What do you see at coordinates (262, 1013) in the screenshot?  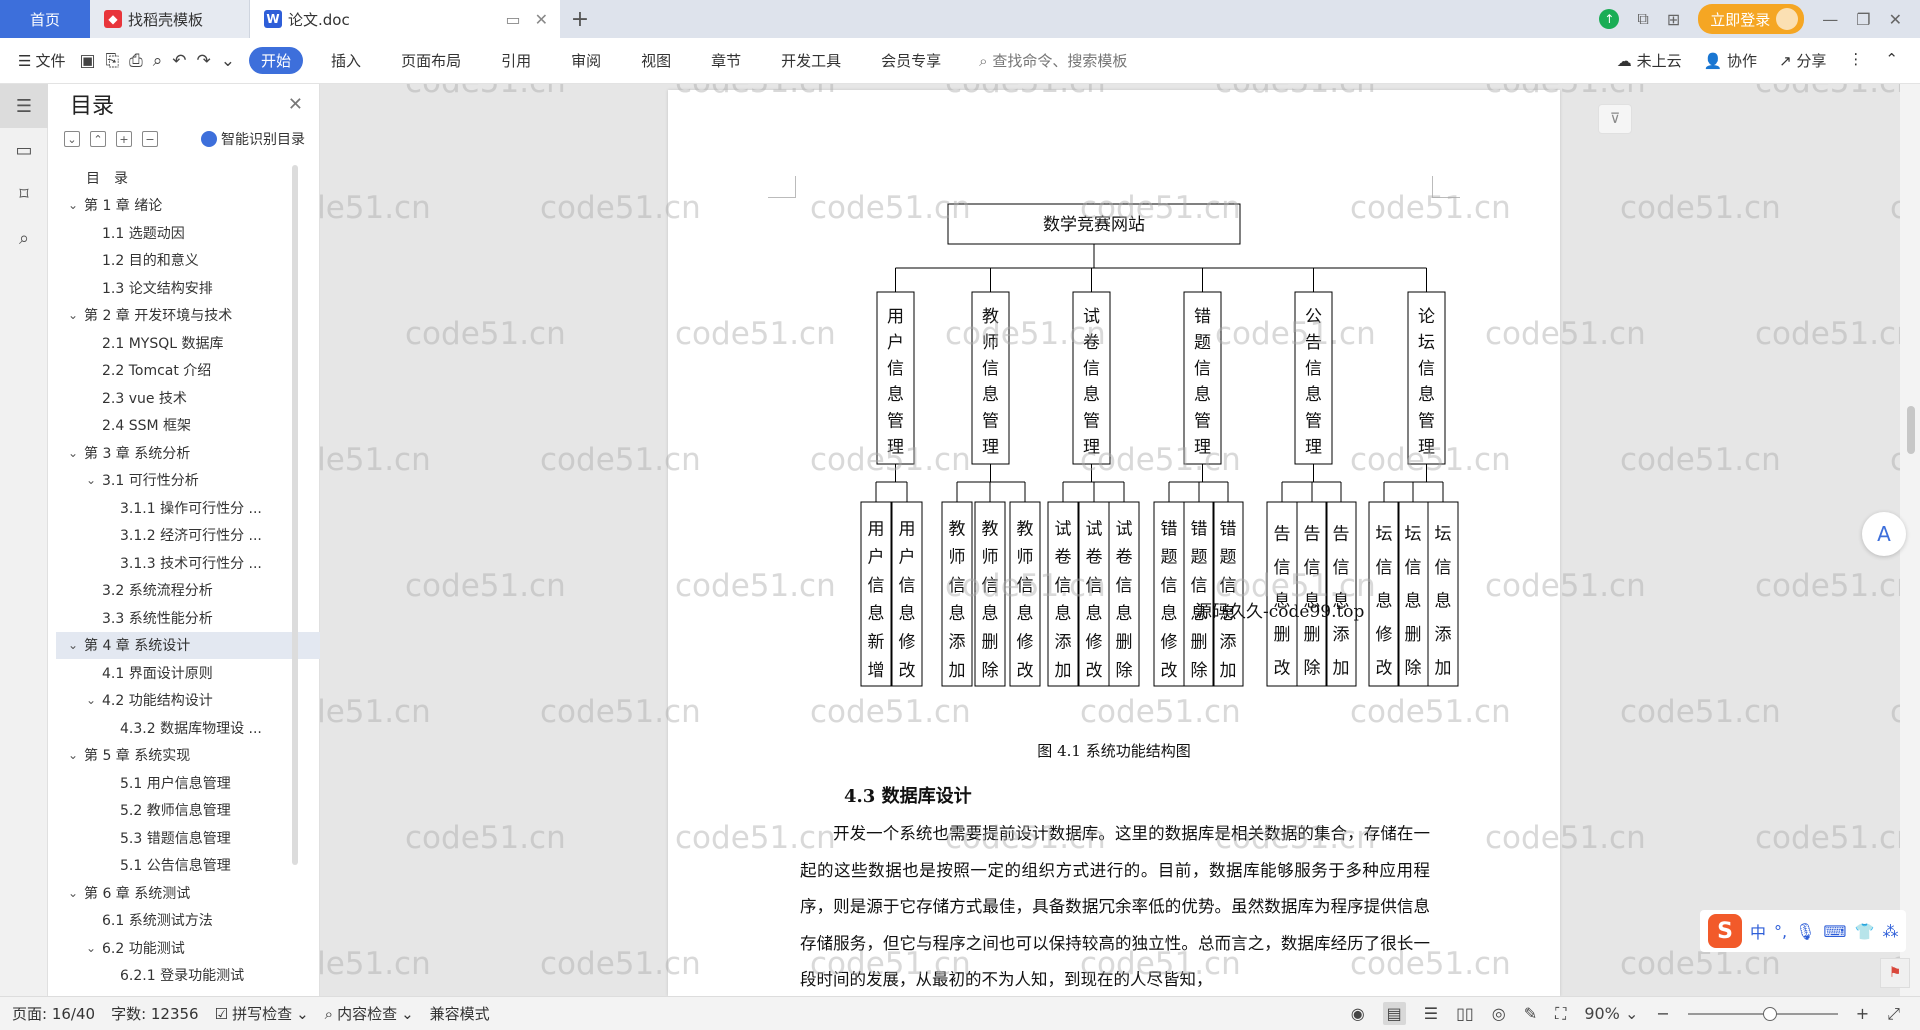 I see `spell-check: ☑ 拼写检查 ⌄` at bounding box center [262, 1013].